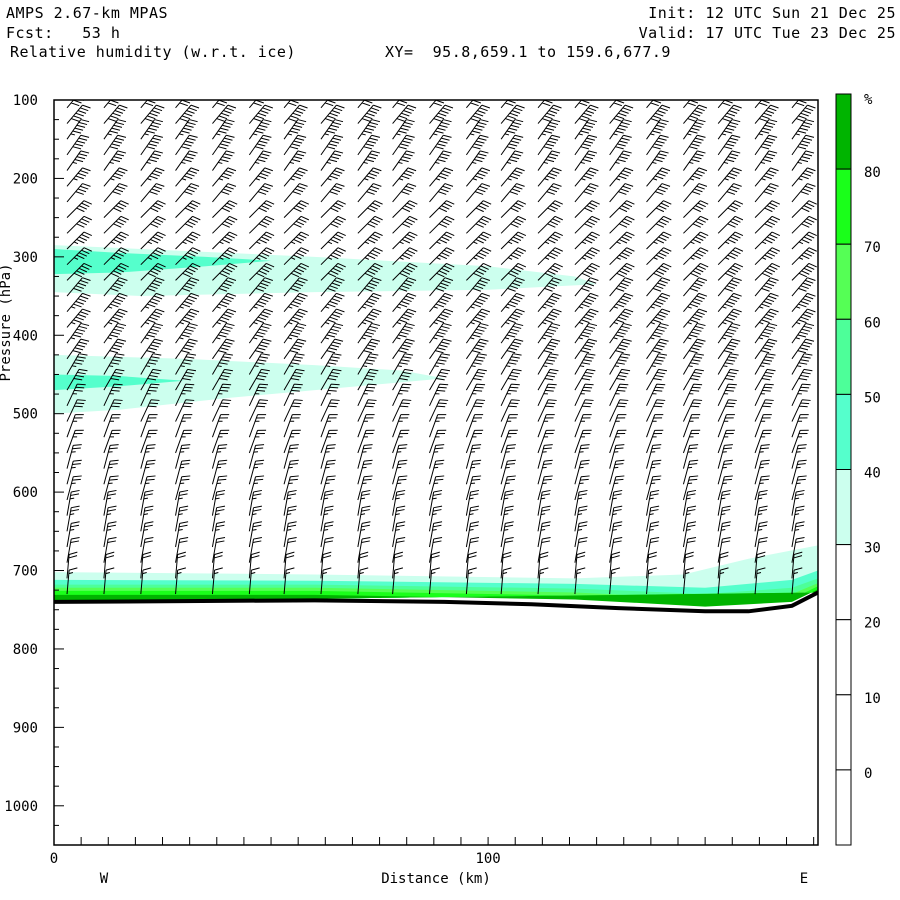 The image size is (900, 900). Describe the element at coordinates (7, 322) in the screenshot. I see `y-axis-label: Pressure (hPa)` at that location.